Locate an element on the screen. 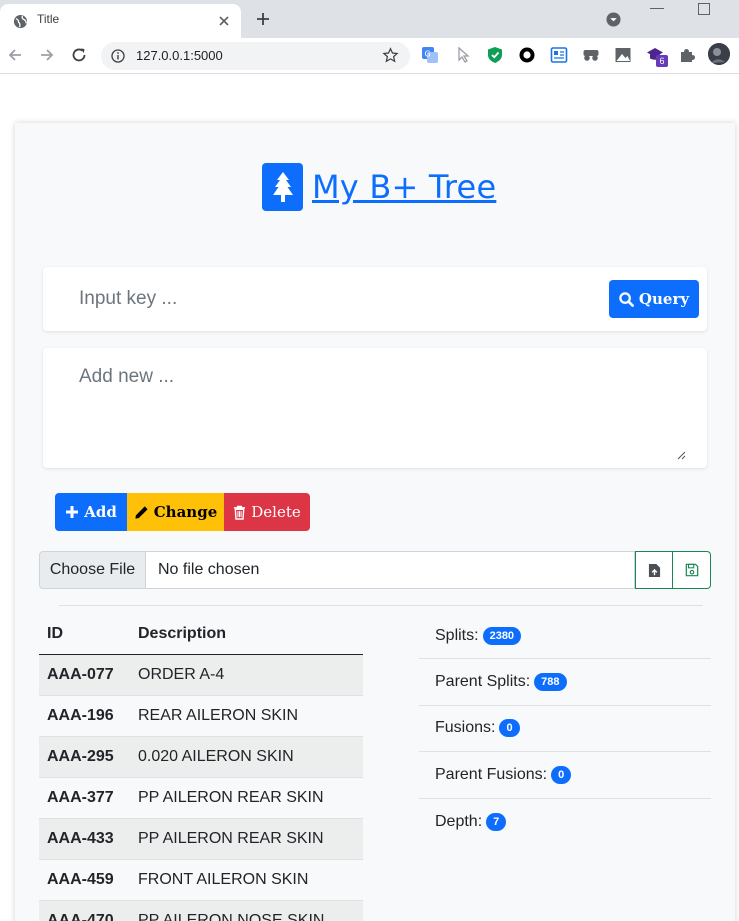 This screenshot has width=739, height=921. save-file-button is located at coordinates (692, 570).